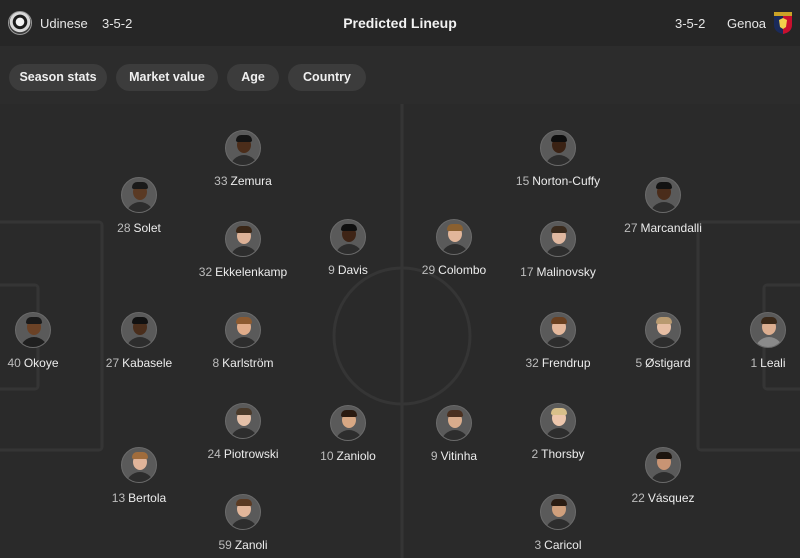  I want to click on player-name: Davis, so click(352, 270).